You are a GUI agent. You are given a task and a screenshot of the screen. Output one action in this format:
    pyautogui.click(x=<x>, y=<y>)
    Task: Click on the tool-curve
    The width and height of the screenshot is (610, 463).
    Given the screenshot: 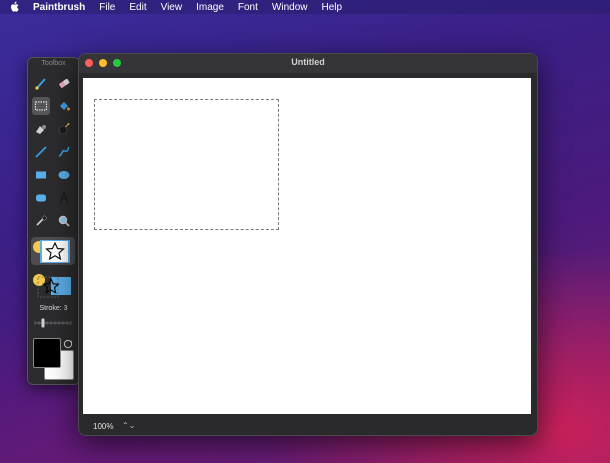 What is the action you would take?
    pyautogui.click(x=64, y=152)
    